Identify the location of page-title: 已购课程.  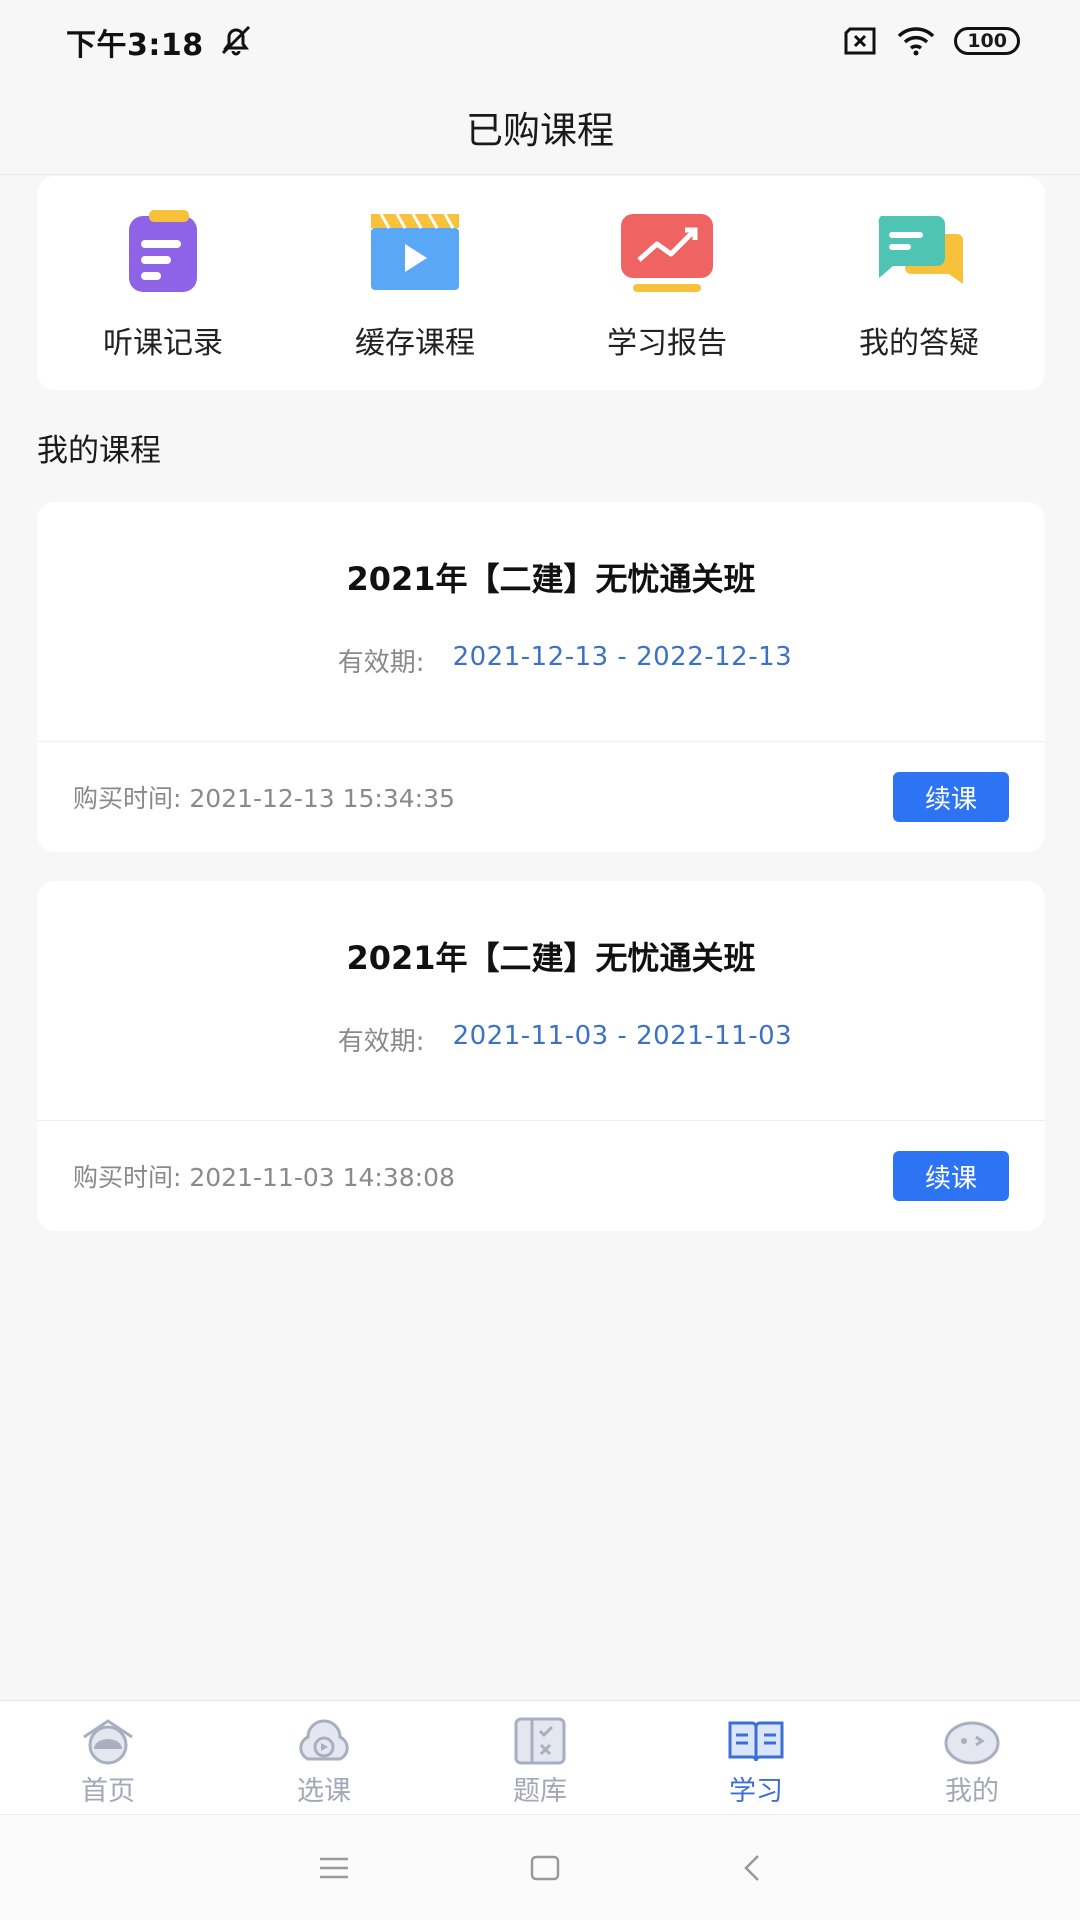
(540, 130).